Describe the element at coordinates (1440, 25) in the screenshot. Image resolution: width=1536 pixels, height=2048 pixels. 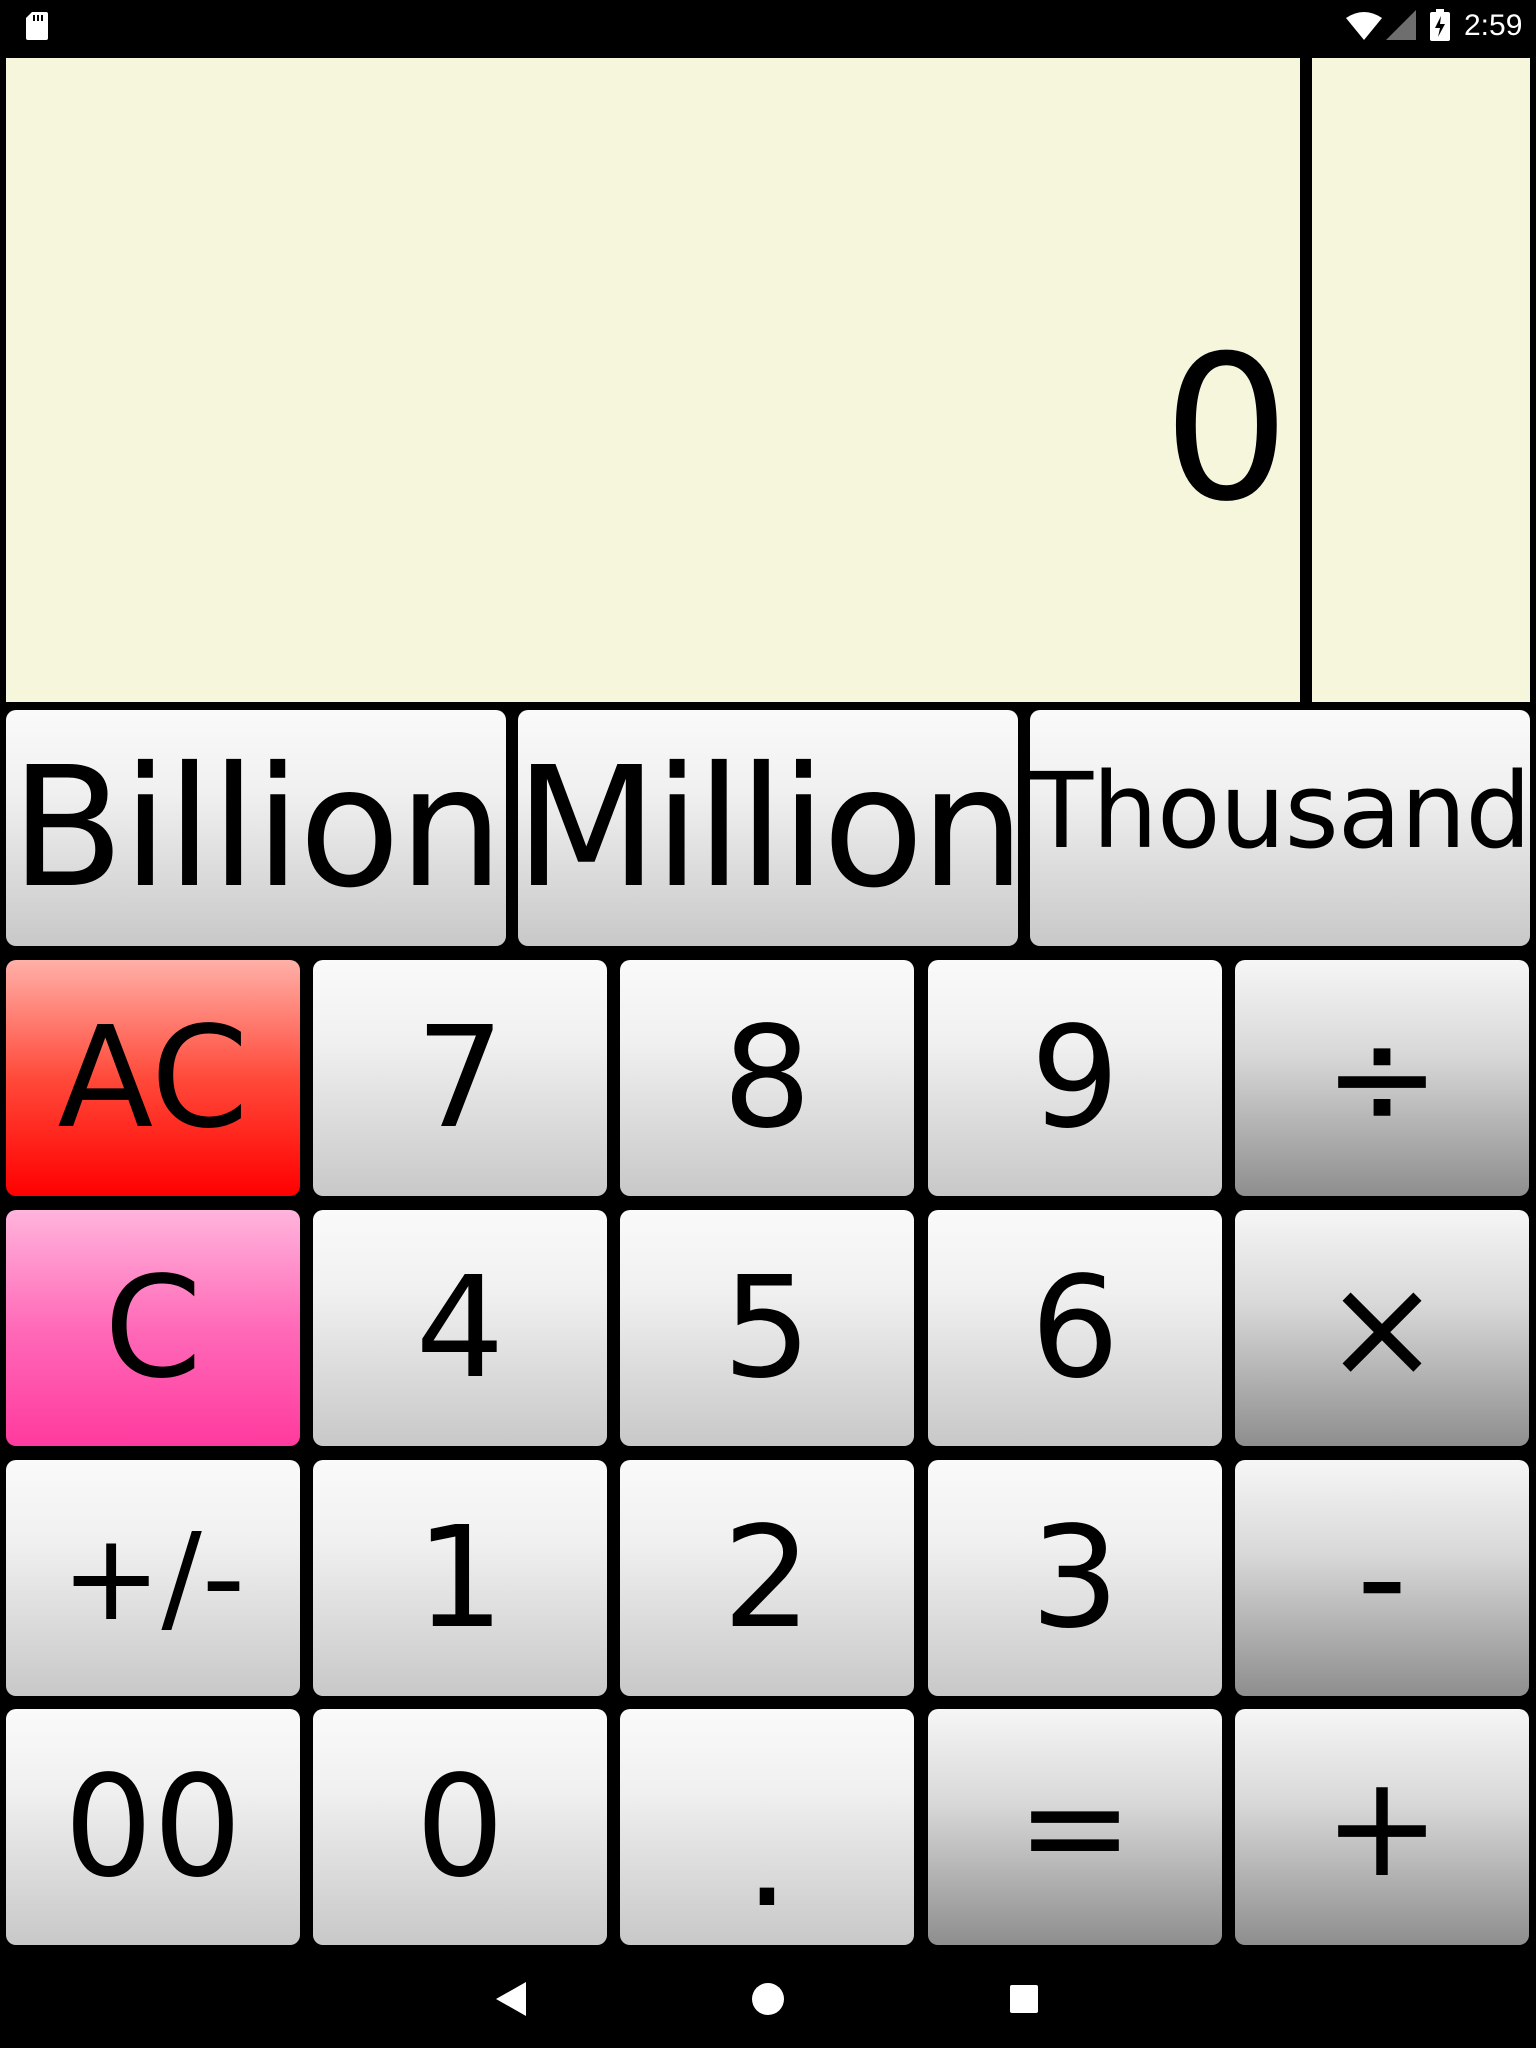
I see `battery-charging-icon` at that location.